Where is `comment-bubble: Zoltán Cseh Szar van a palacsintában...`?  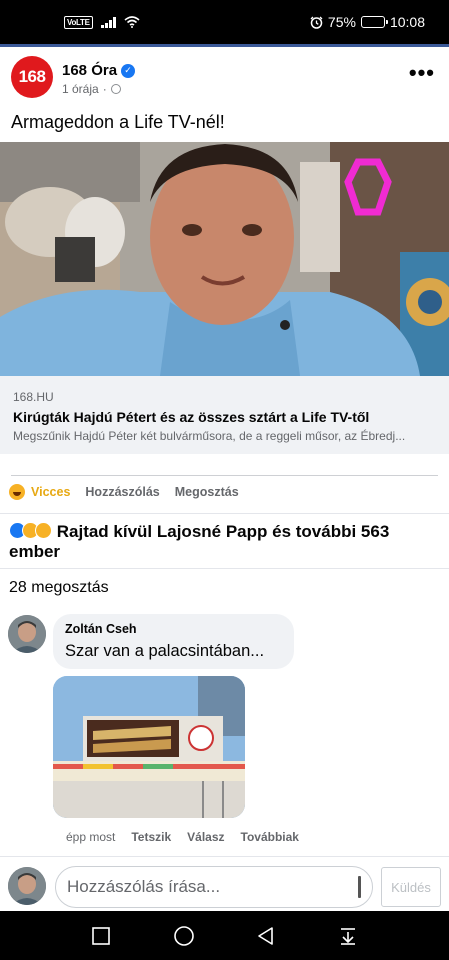 comment-bubble: Zoltán Cseh Szar van a palacsintában... is located at coordinates (173, 641).